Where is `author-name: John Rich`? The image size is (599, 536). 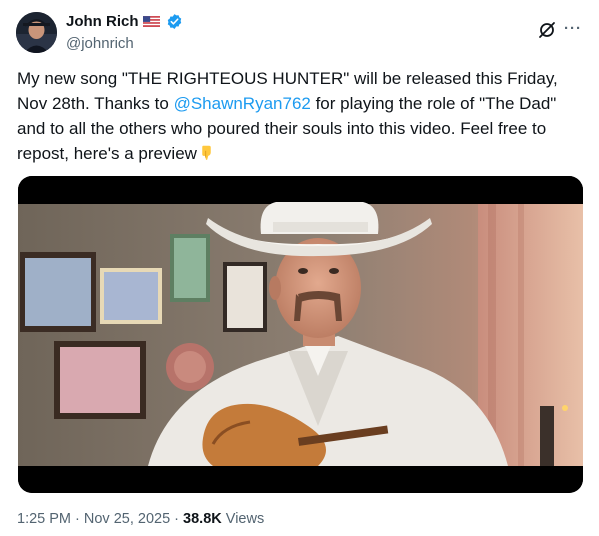 author-name: John Rich is located at coordinates (102, 21).